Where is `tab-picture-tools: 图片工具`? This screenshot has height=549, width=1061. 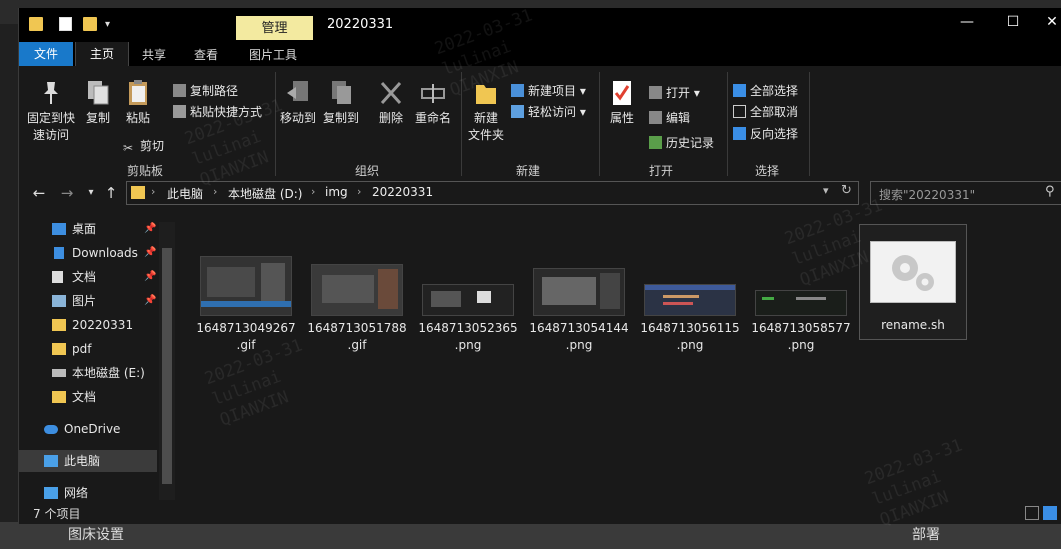 tab-picture-tools: 图片工具 is located at coordinates (273, 55).